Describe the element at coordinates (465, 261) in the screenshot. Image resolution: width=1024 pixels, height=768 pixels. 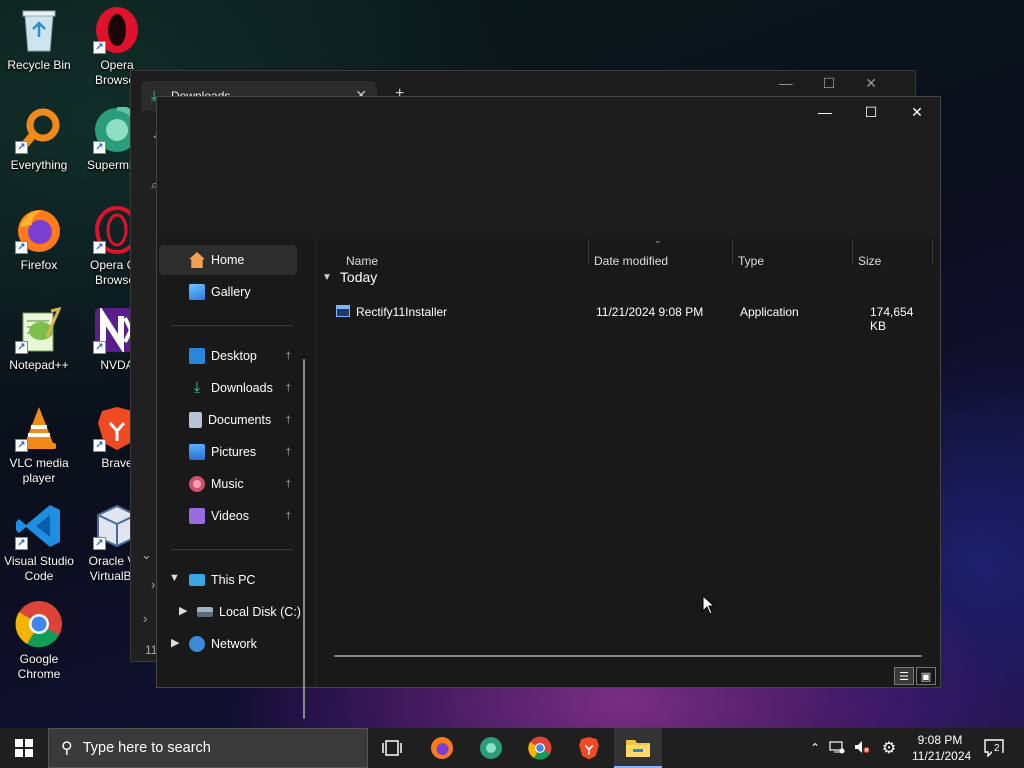
I see `column-header-name: Name` at that location.